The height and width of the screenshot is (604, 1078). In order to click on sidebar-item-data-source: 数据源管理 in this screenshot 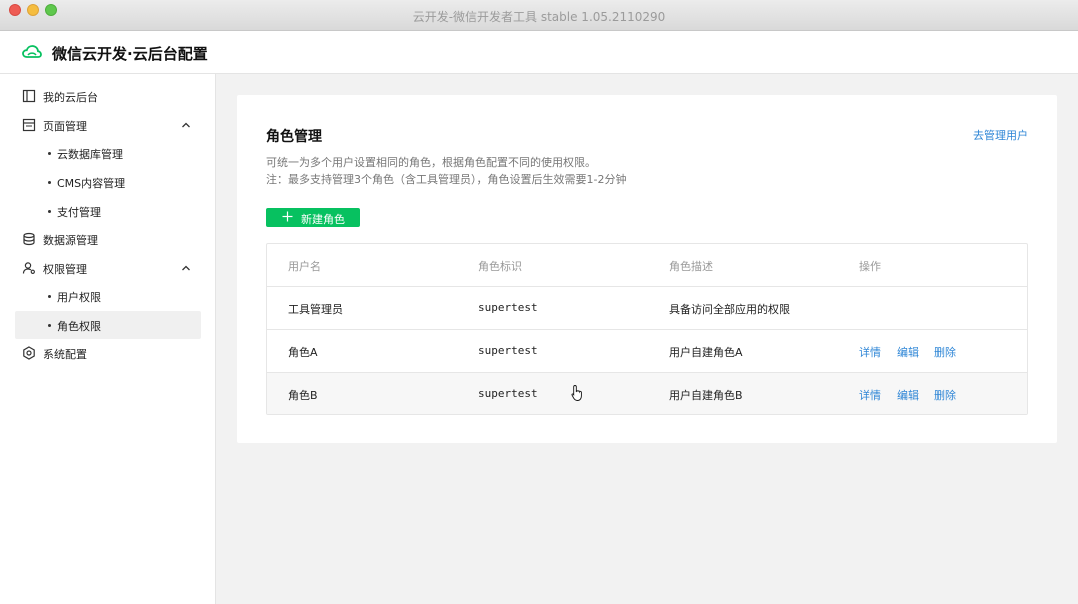, I will do `click(108, 239)`.